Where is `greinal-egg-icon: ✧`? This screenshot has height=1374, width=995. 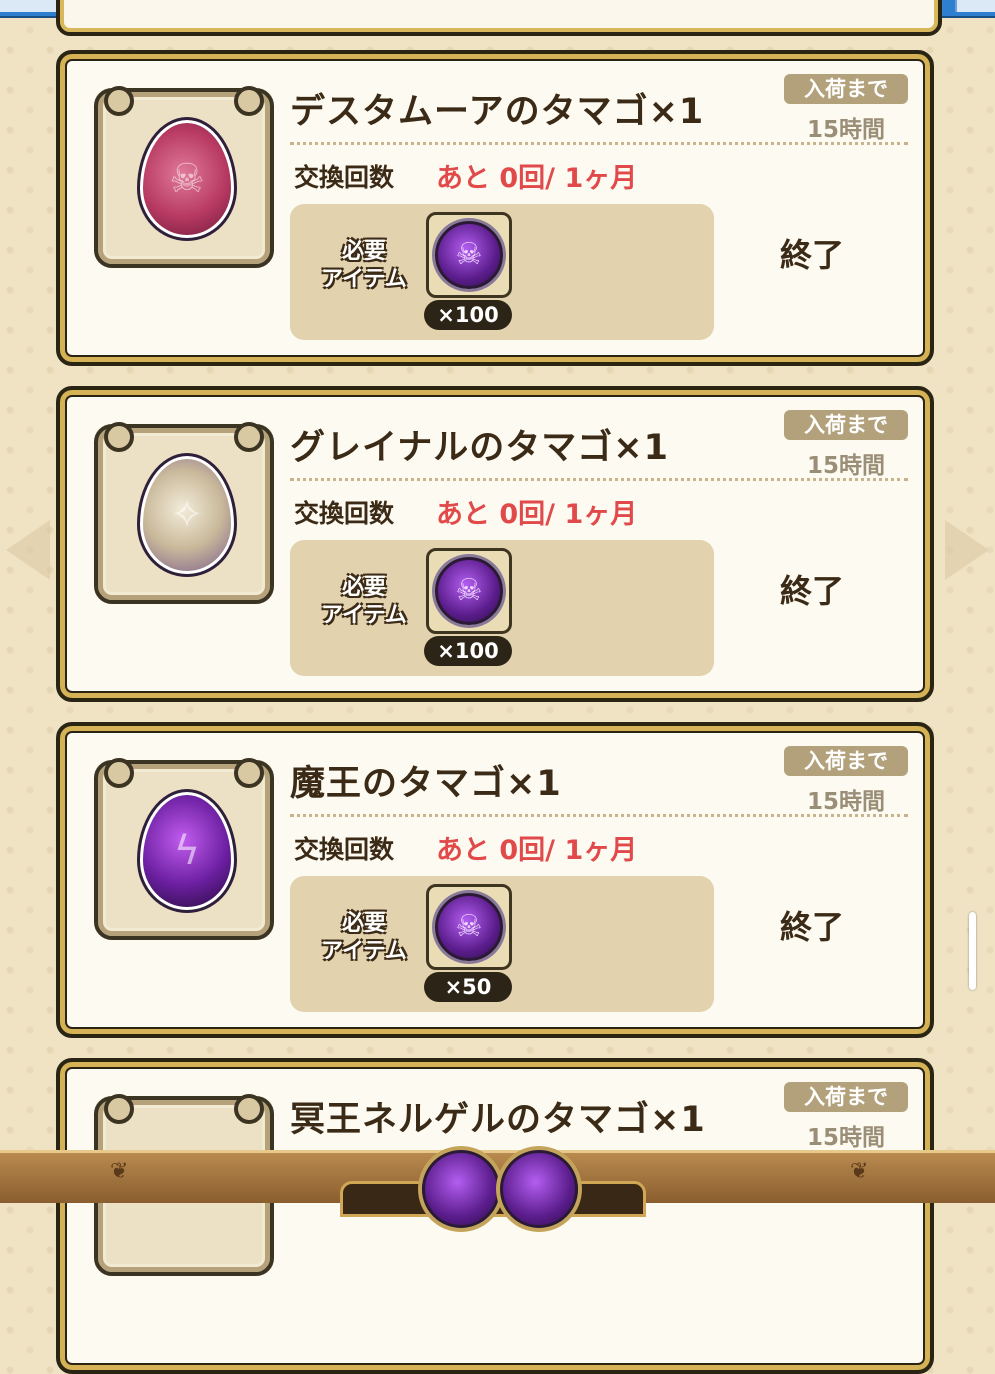
greinal-egg-icon: ✧ is located at coordinates (187, 515).